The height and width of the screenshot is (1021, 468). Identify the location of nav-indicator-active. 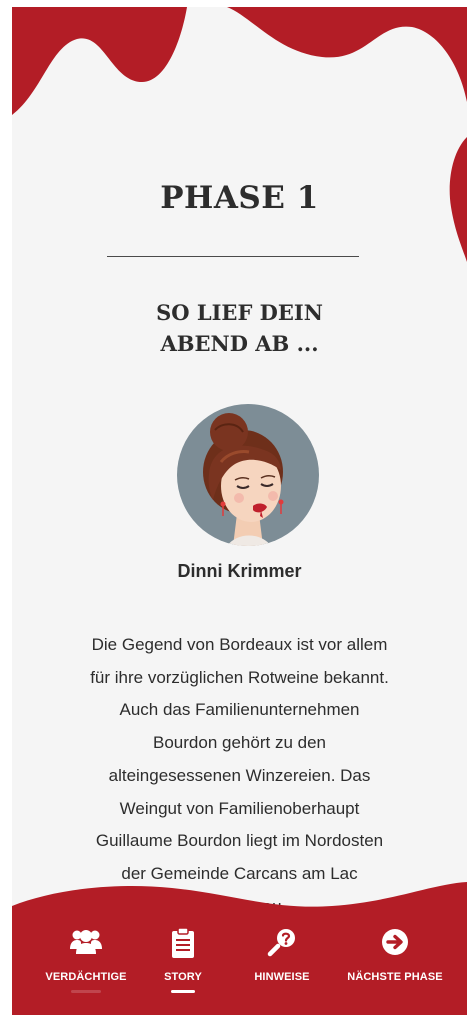
(183, 991).